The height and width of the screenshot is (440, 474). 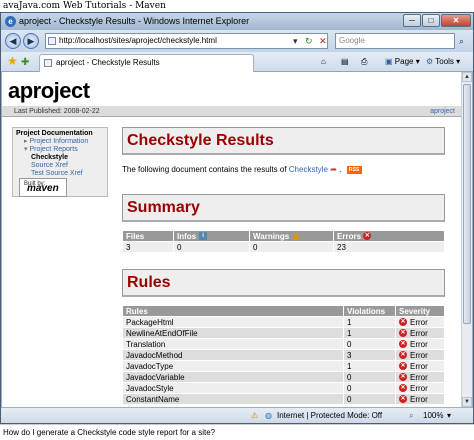 I want to click on sidebar-item-checkstyle: Checkstyle, so click(x=49, y=157).